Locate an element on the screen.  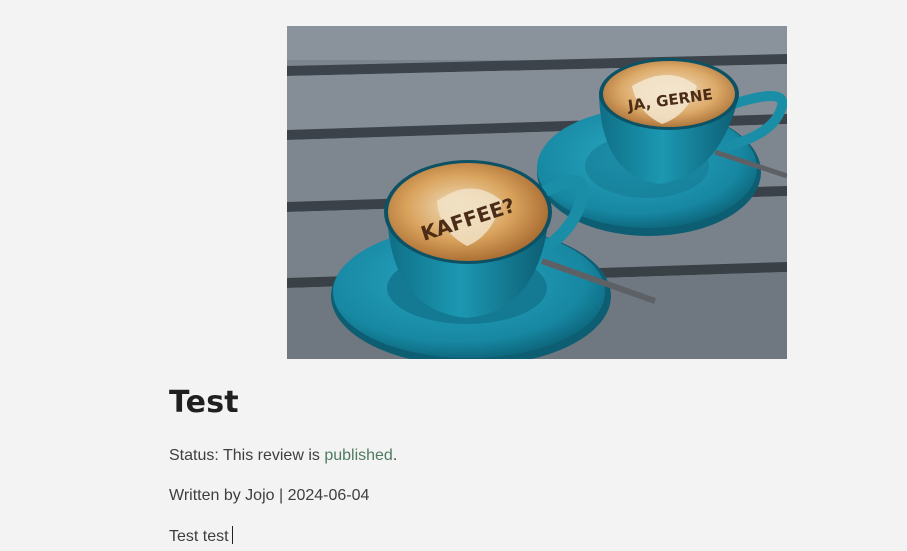
status-prefix: Status: This review is is located at coordinates (247, 455).